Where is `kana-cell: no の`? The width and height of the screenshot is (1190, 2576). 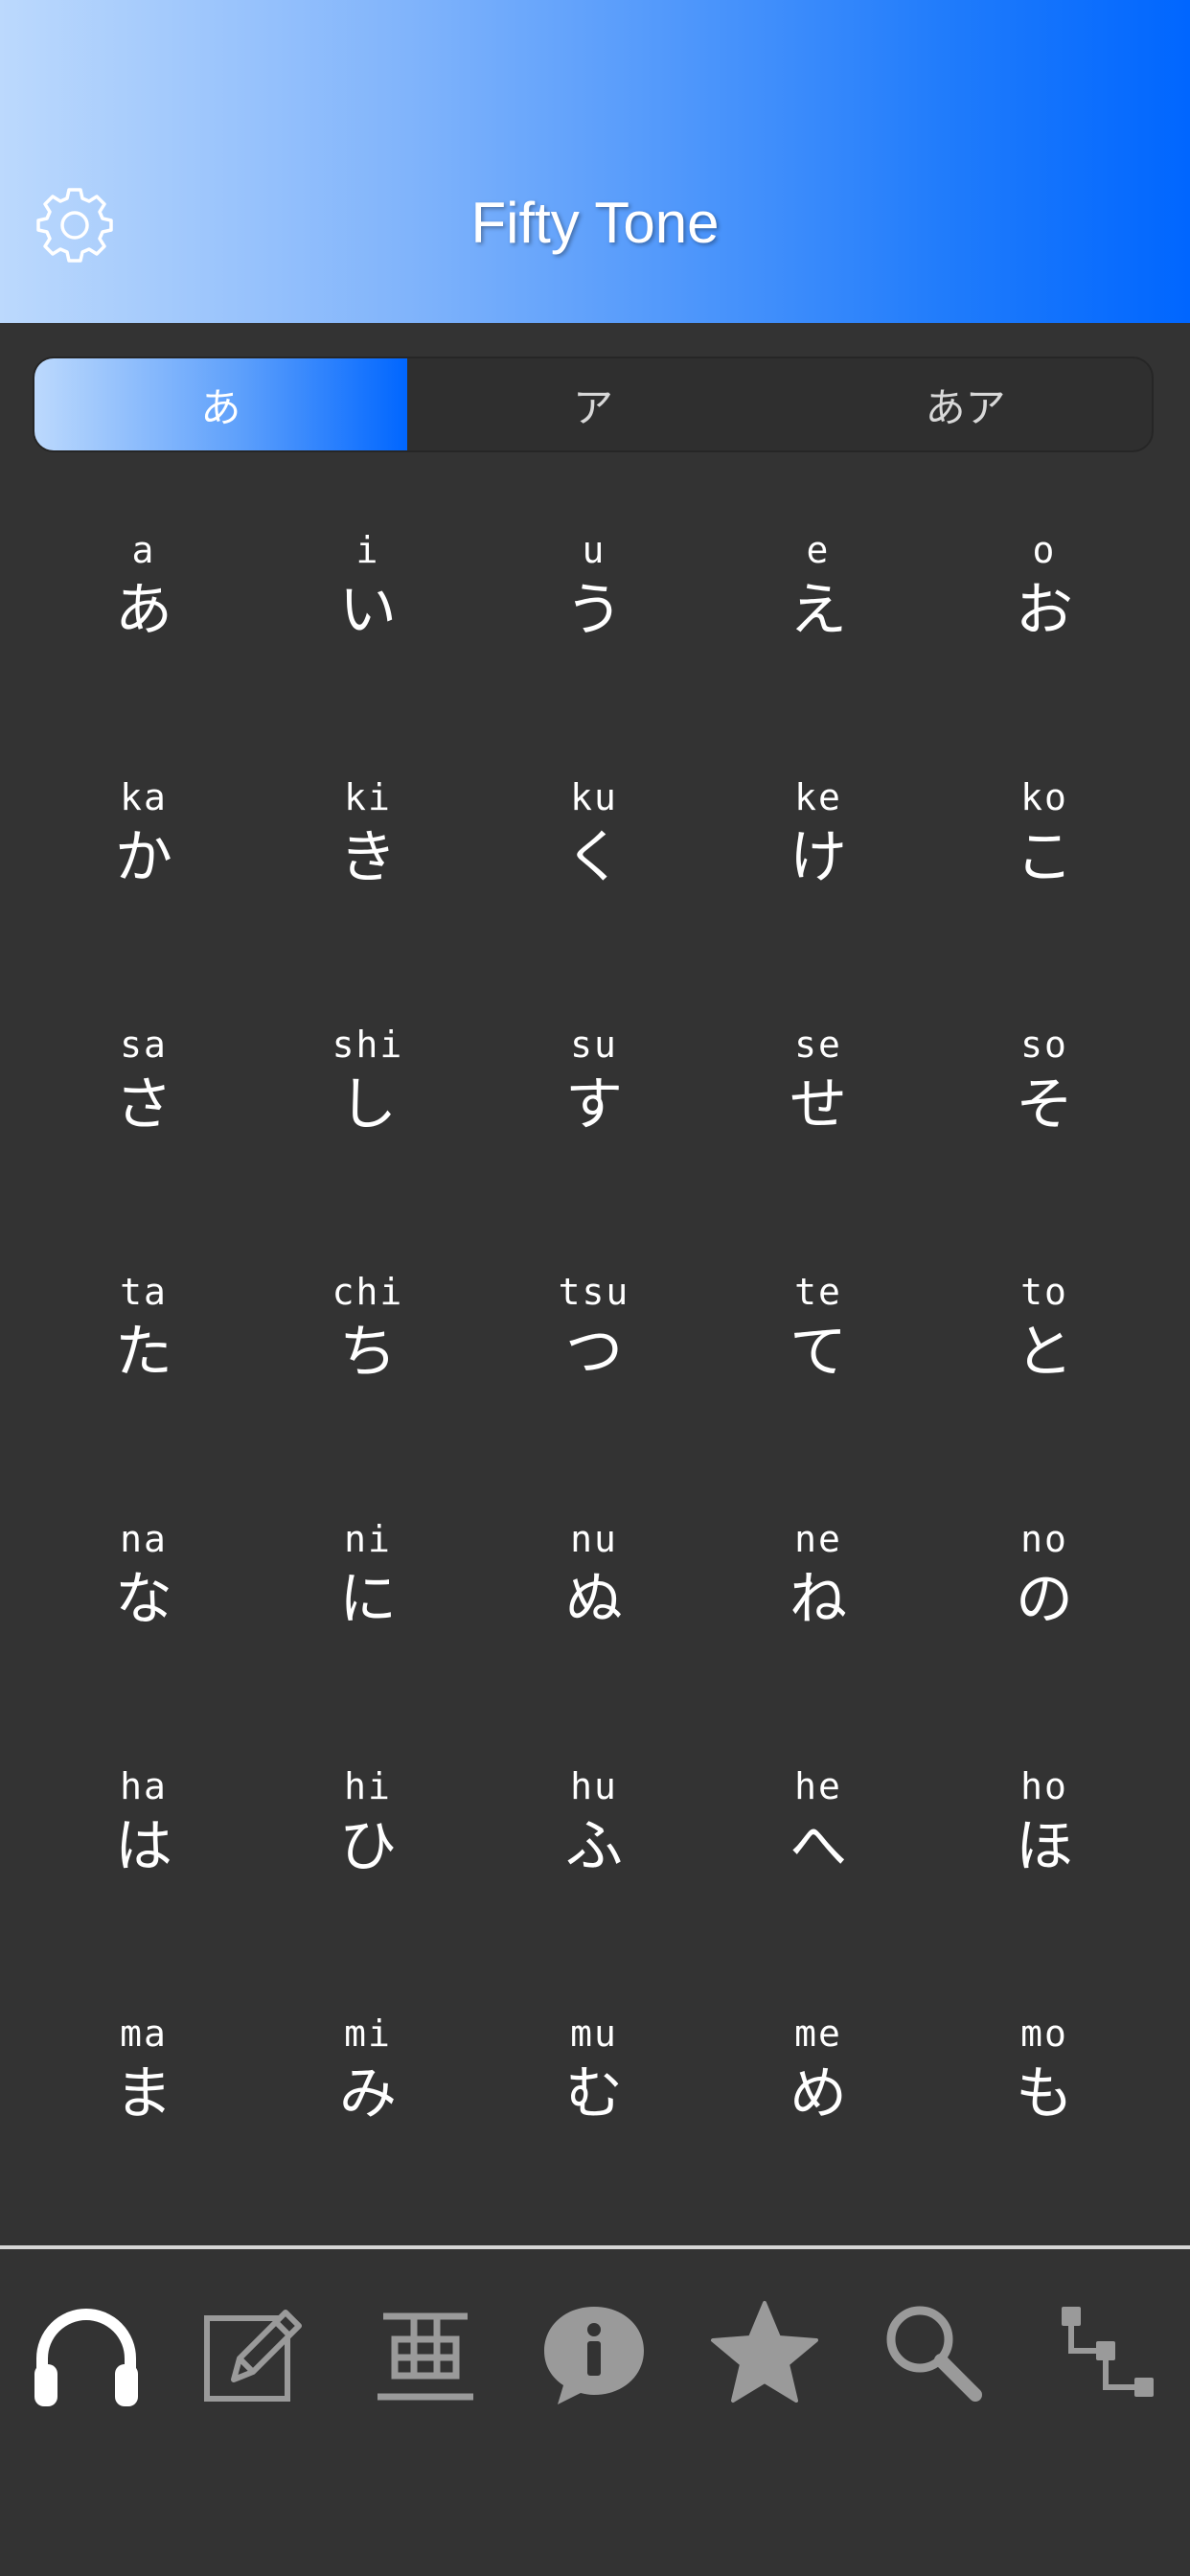
kana-cell: no の is located at coordinates (1044, 1575).